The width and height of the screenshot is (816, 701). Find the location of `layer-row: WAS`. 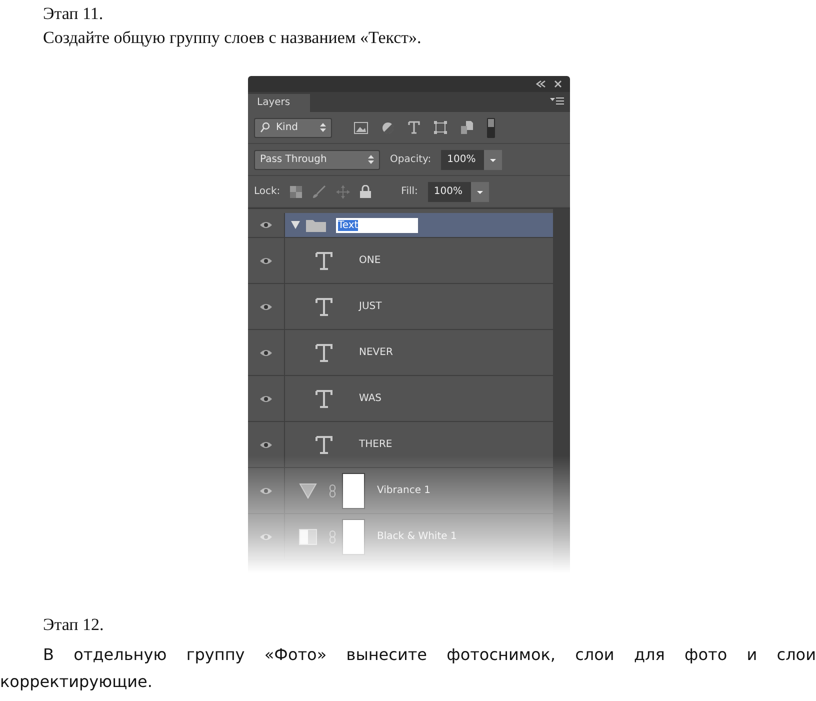

layer-row: WAS is located at coordinates (400, 399).